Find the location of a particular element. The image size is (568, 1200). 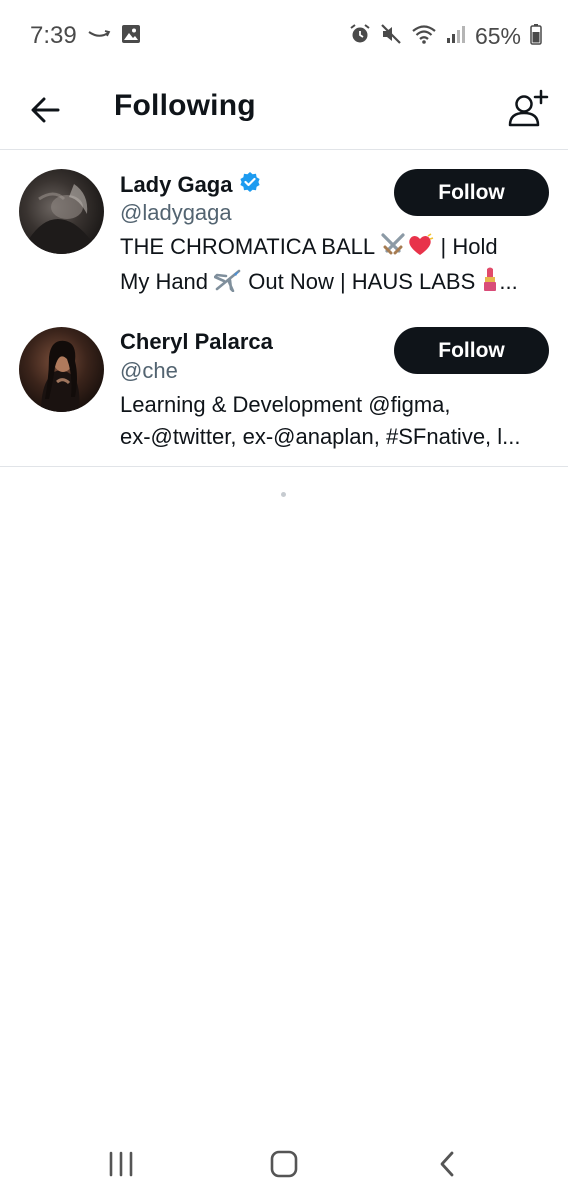

bio-line-1: Learning & Development @figma, is located at coordinates (285, 404).